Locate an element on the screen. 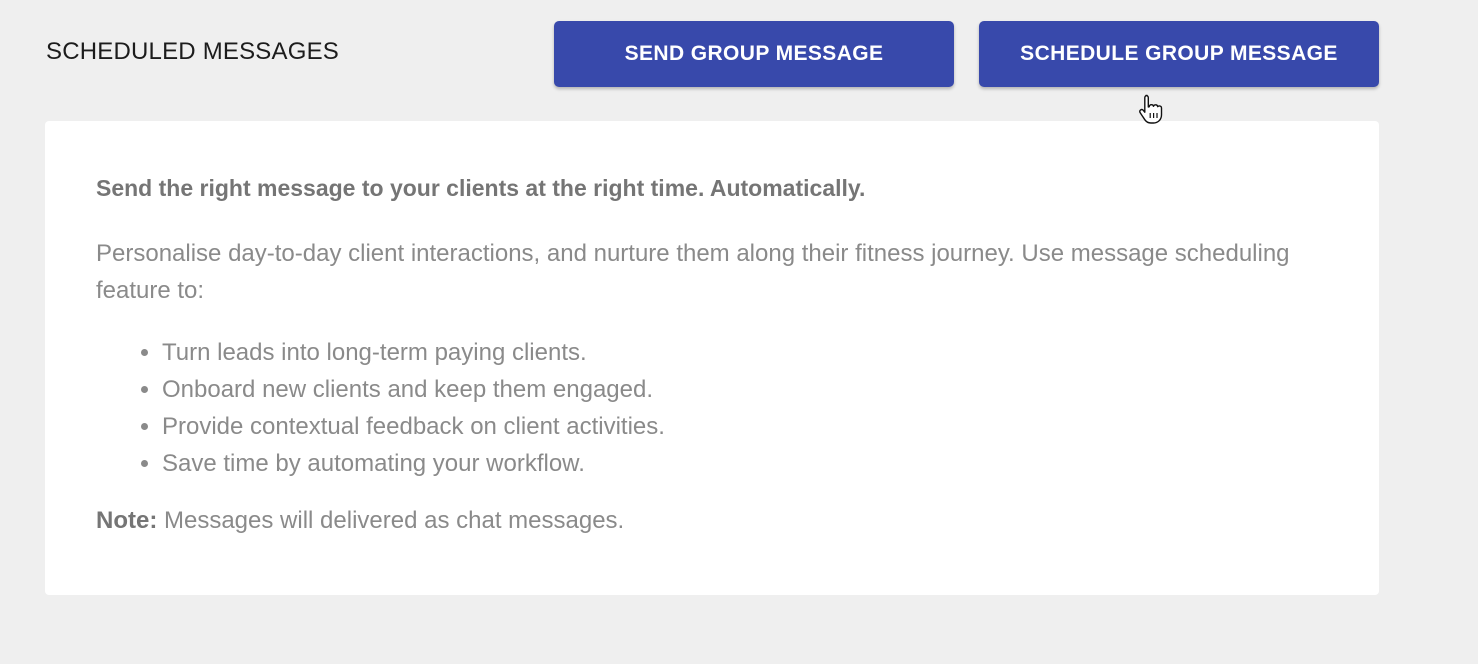 The height and width of the screenshot is (664, 1478). note-label: Note: is located at coordinates (127, 520).